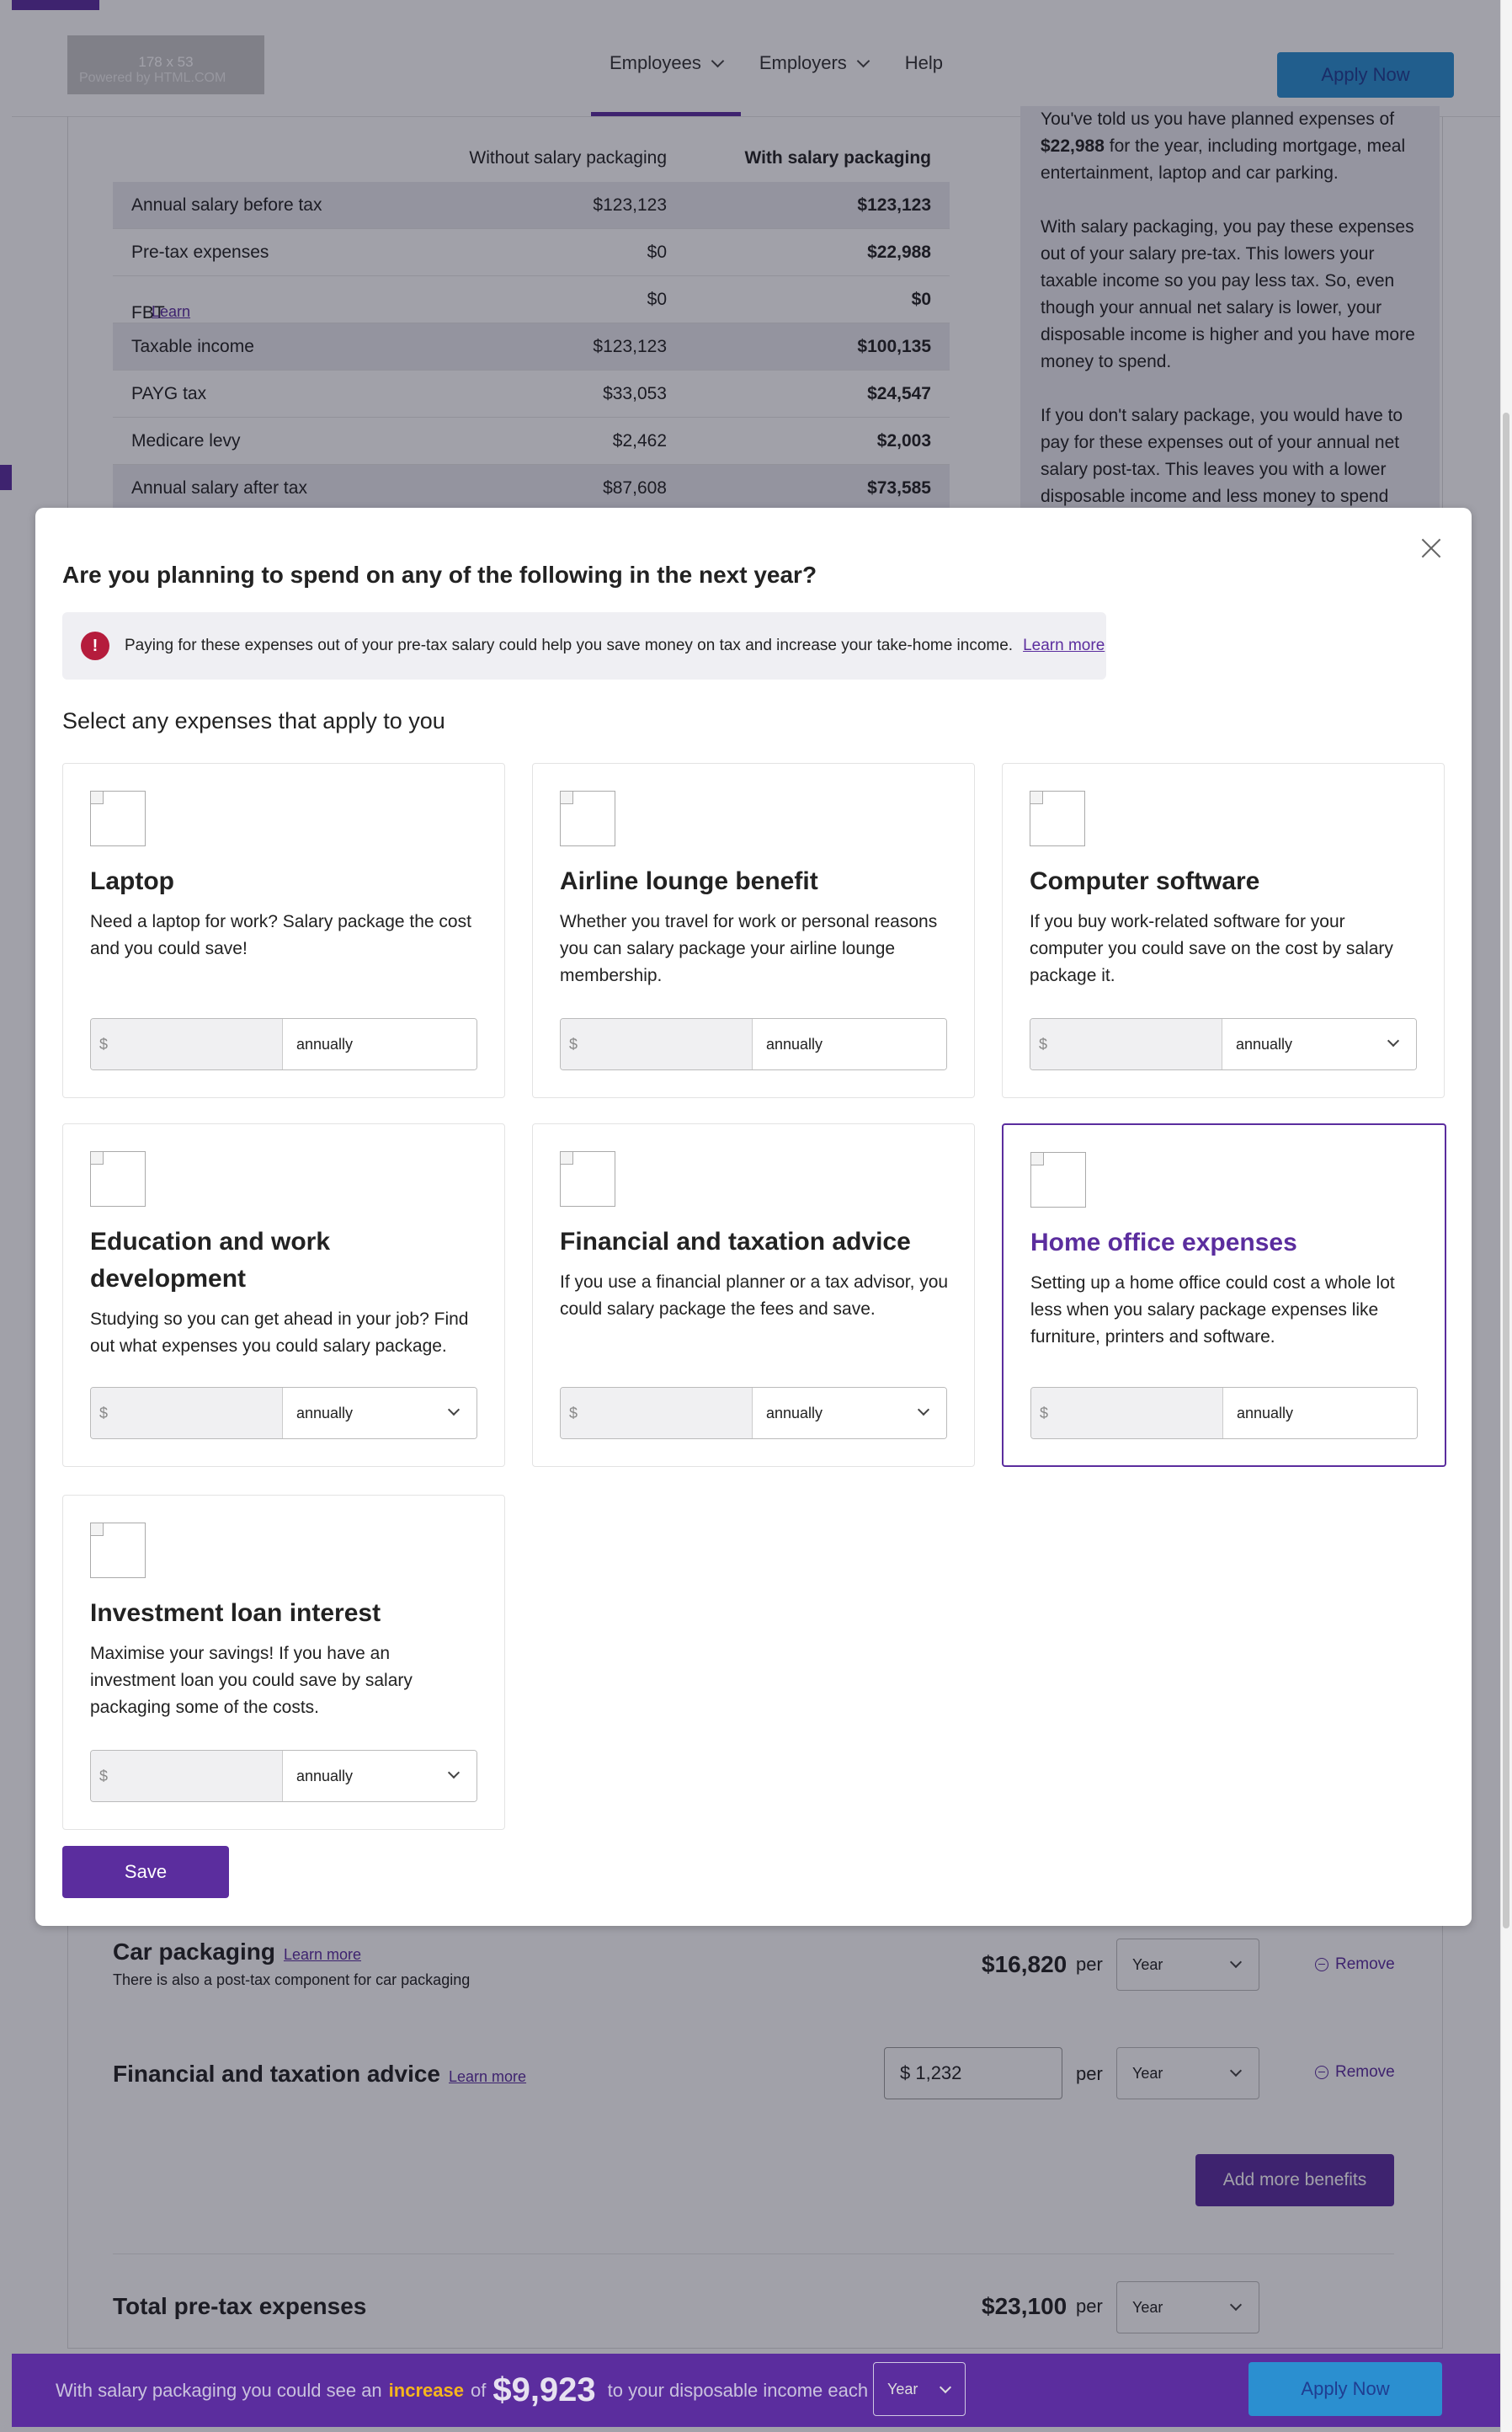 The image size is (1512, 2432). What do you see at coordinates (211, 1260) in the screenshot?
I see `card-title: Education and work development` at bounding box center [211, 1260].